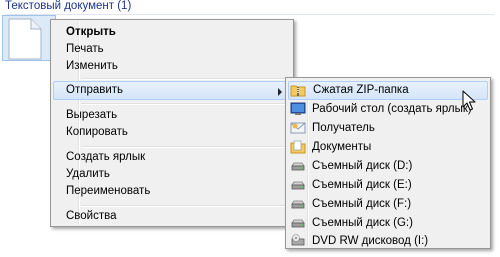  I want to click on dvd-drive-icon, so click(298, 241).